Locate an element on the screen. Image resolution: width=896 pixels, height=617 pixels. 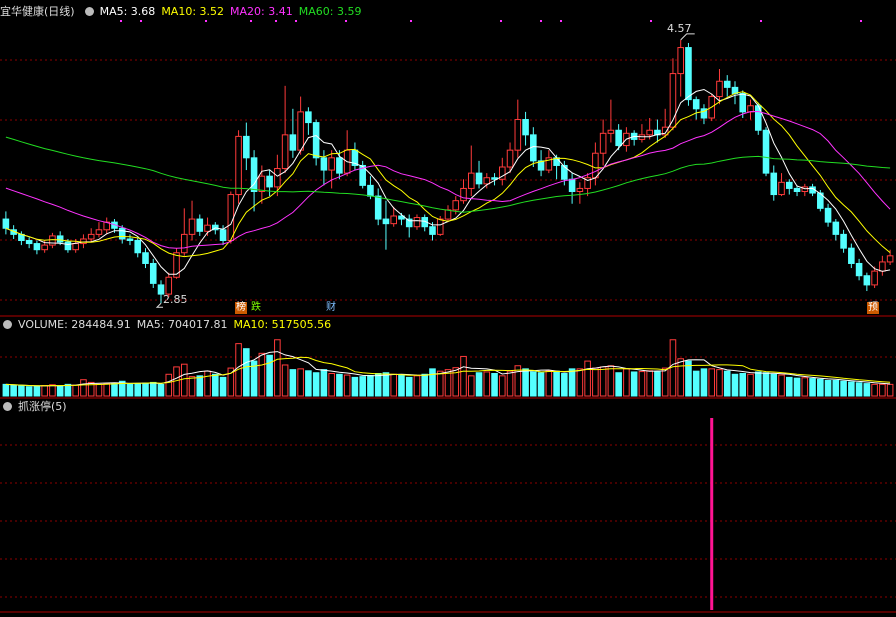
ma60-line is located at coordinates (448, 174).